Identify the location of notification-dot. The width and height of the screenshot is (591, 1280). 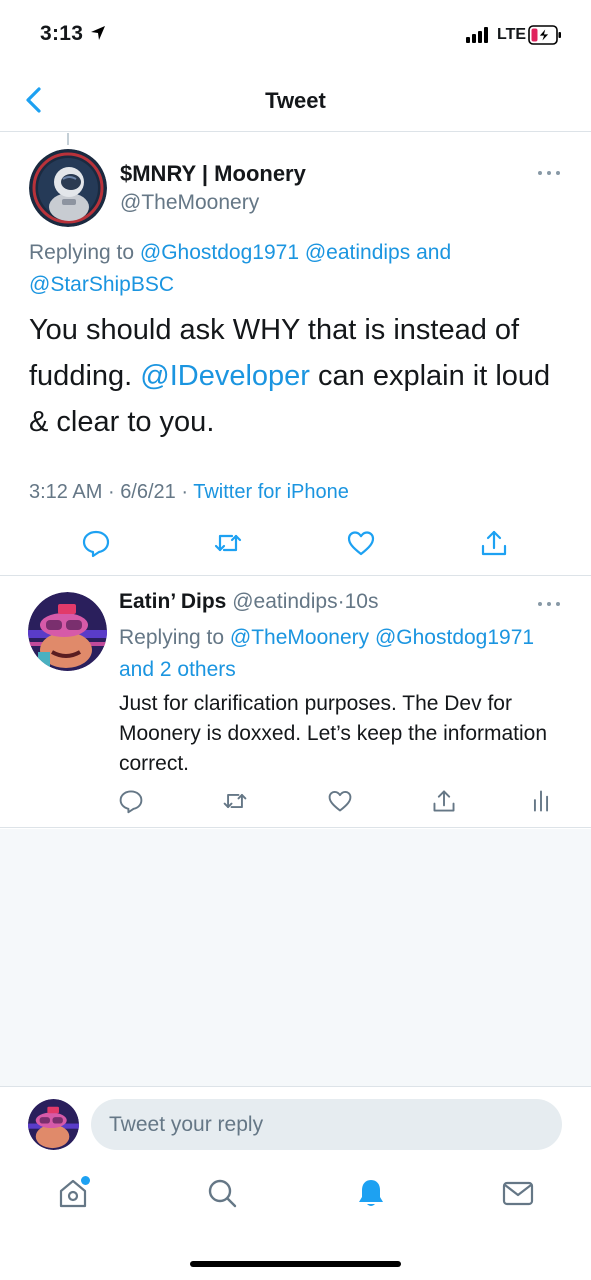
(85, 1180).